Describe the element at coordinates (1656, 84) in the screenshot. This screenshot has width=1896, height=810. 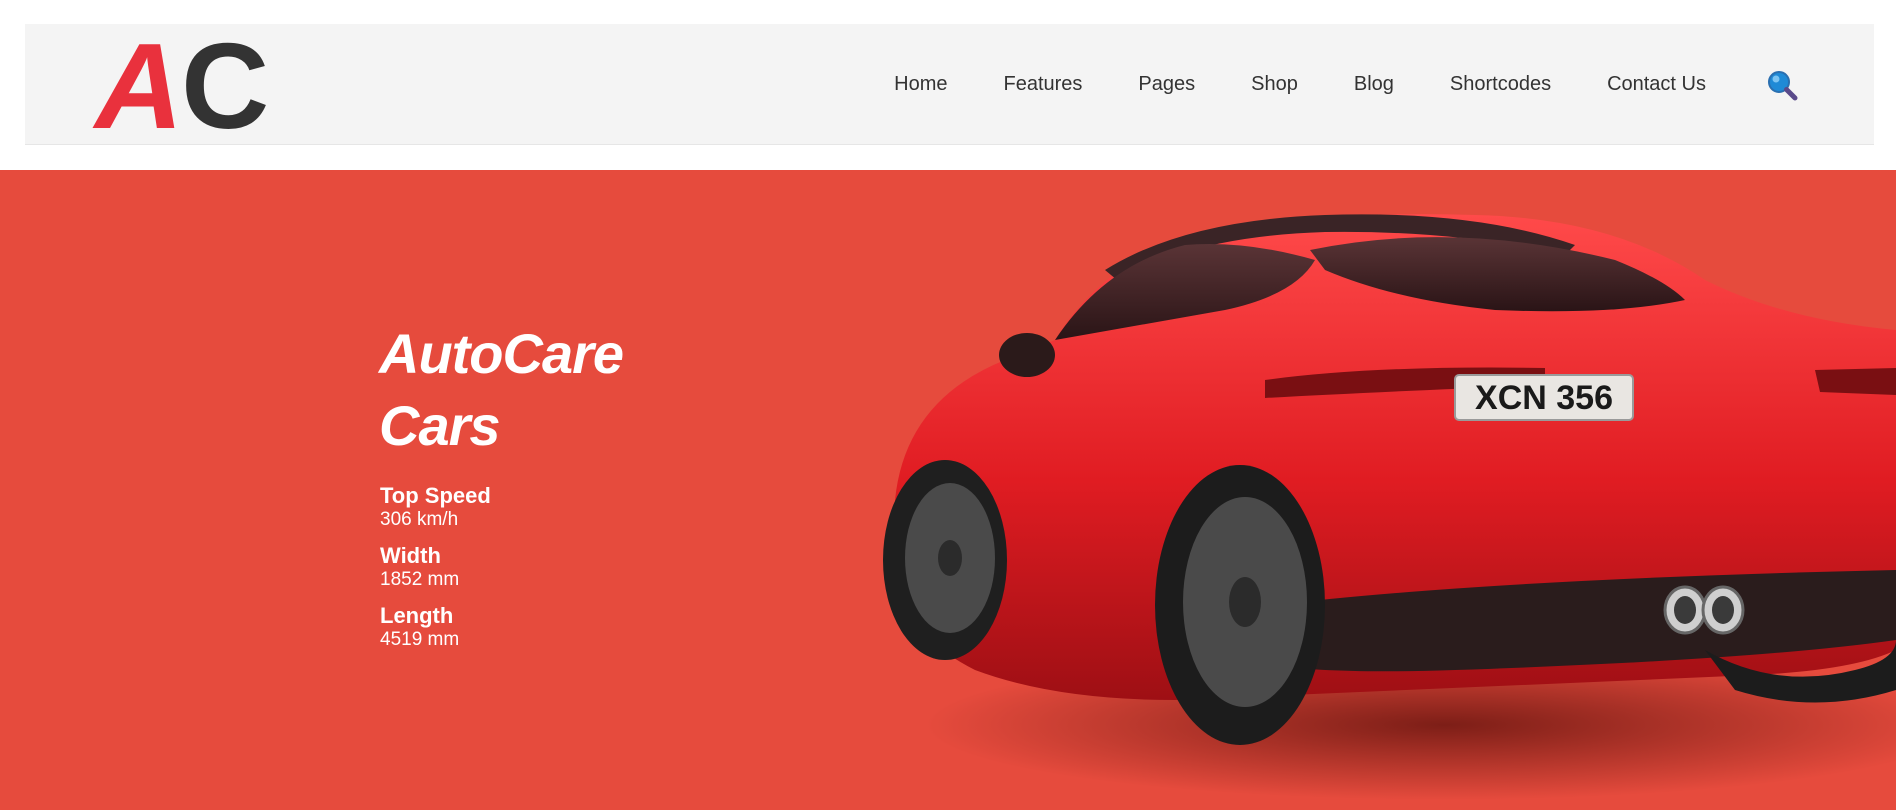
I see `nav-contact-us: Contact Us` at that location.